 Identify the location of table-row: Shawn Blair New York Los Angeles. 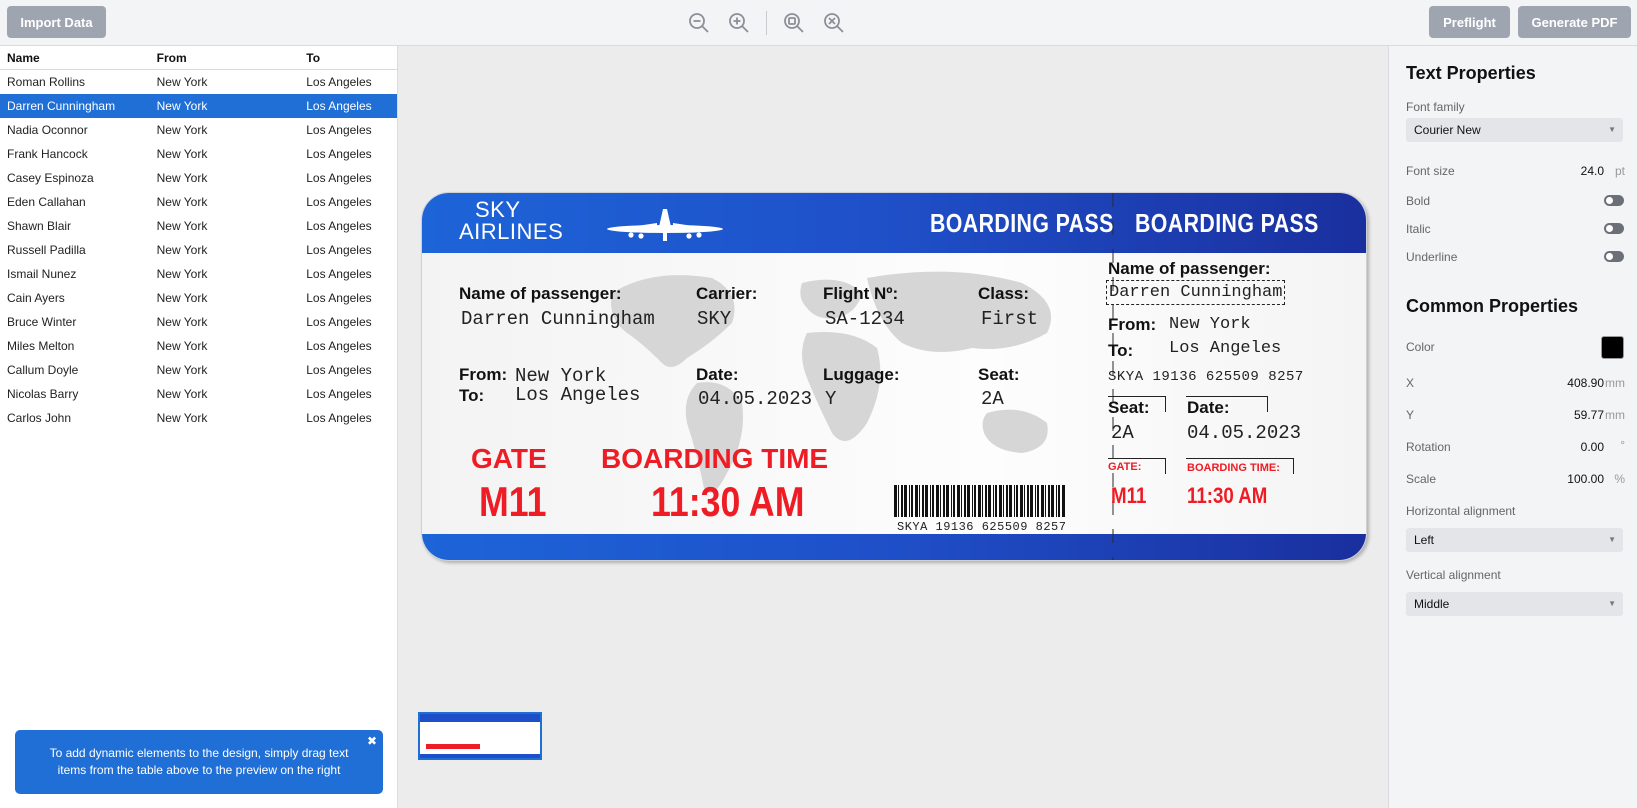
(198, 226).